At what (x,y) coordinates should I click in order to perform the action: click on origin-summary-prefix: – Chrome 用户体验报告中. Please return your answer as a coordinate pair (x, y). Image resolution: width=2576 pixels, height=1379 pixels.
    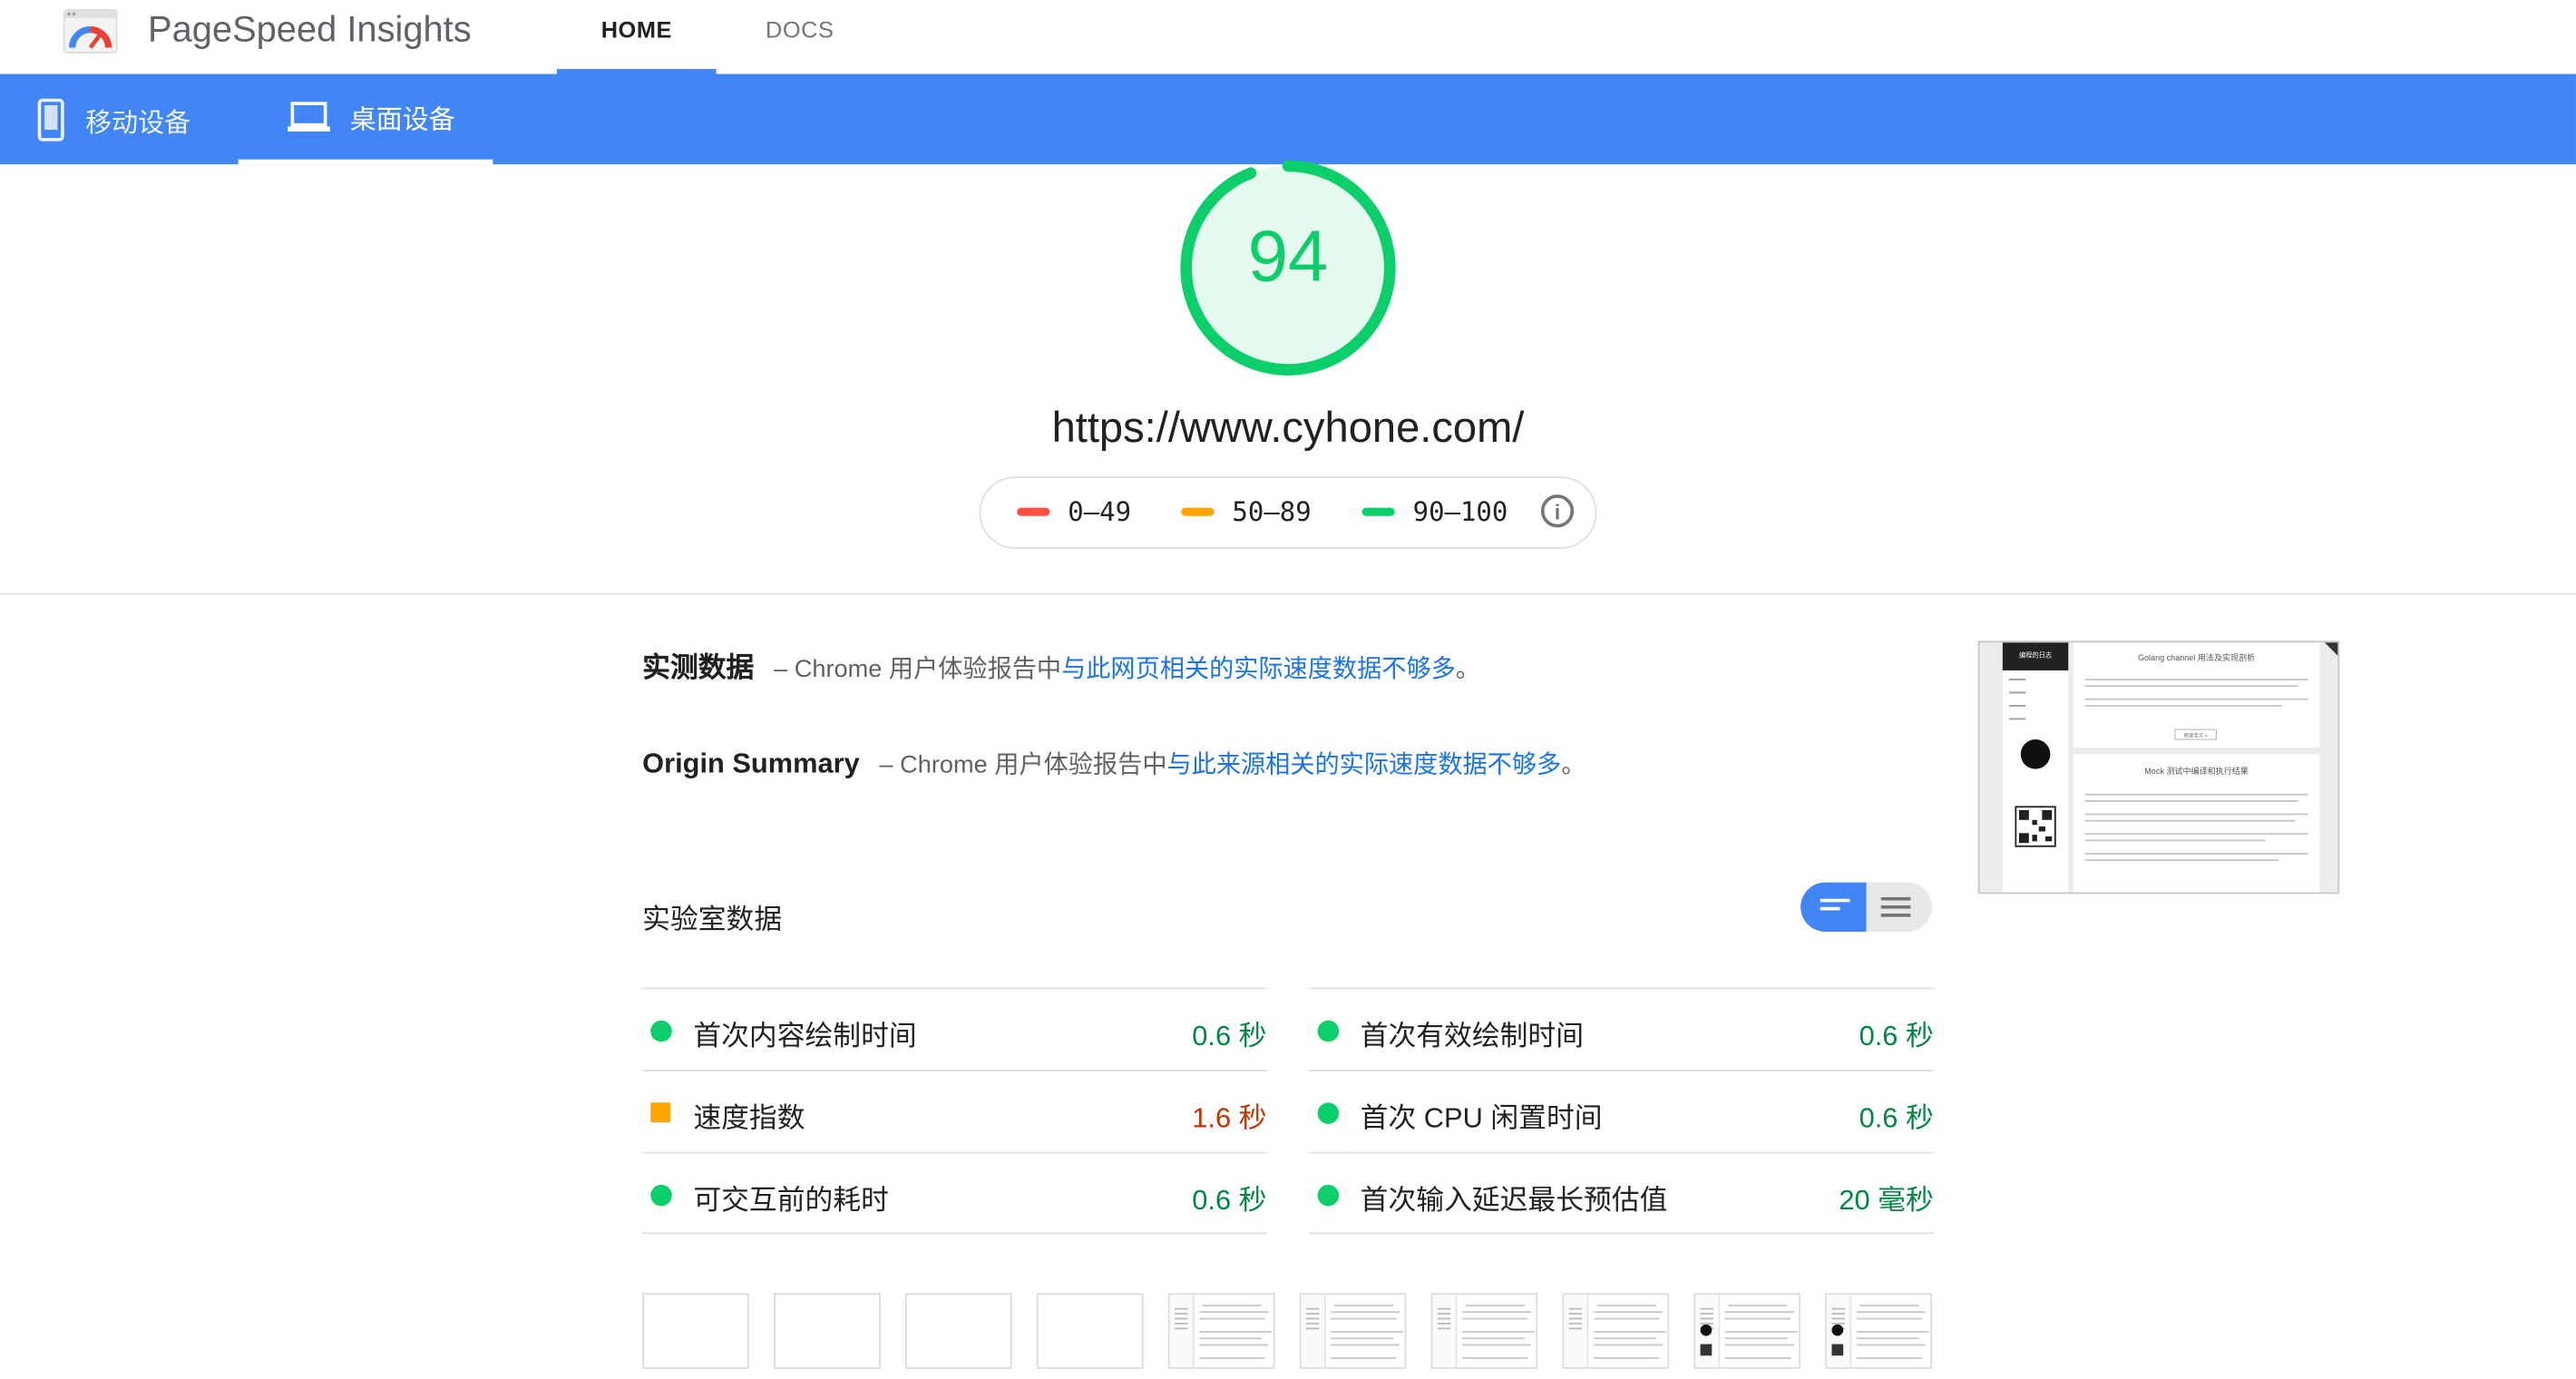
    Looking at the image, I should click on (1023, 764).